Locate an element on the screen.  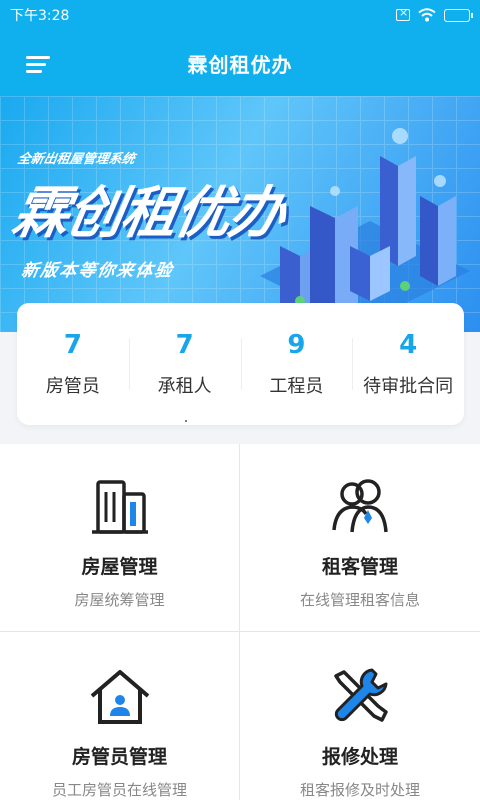
status-icons is located at coordinates (434, 14).